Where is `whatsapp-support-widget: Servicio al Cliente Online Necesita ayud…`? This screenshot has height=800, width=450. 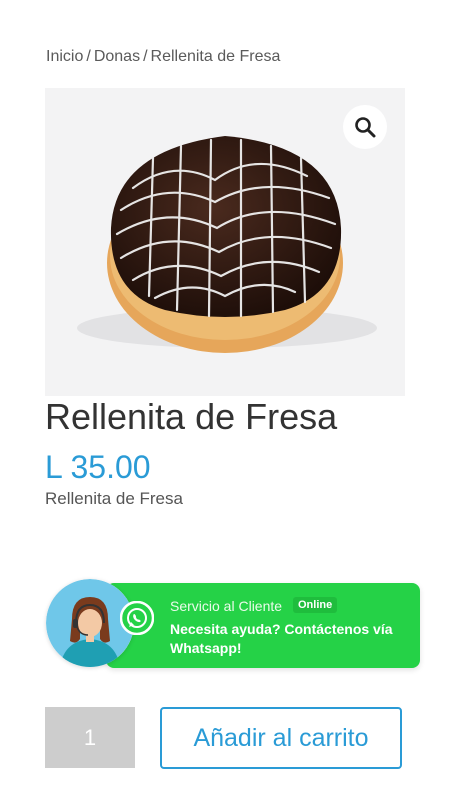
whatsapp-support-widget: Servicio al Cliente Online Necesita ayud… is located at coordinates (234, 626).